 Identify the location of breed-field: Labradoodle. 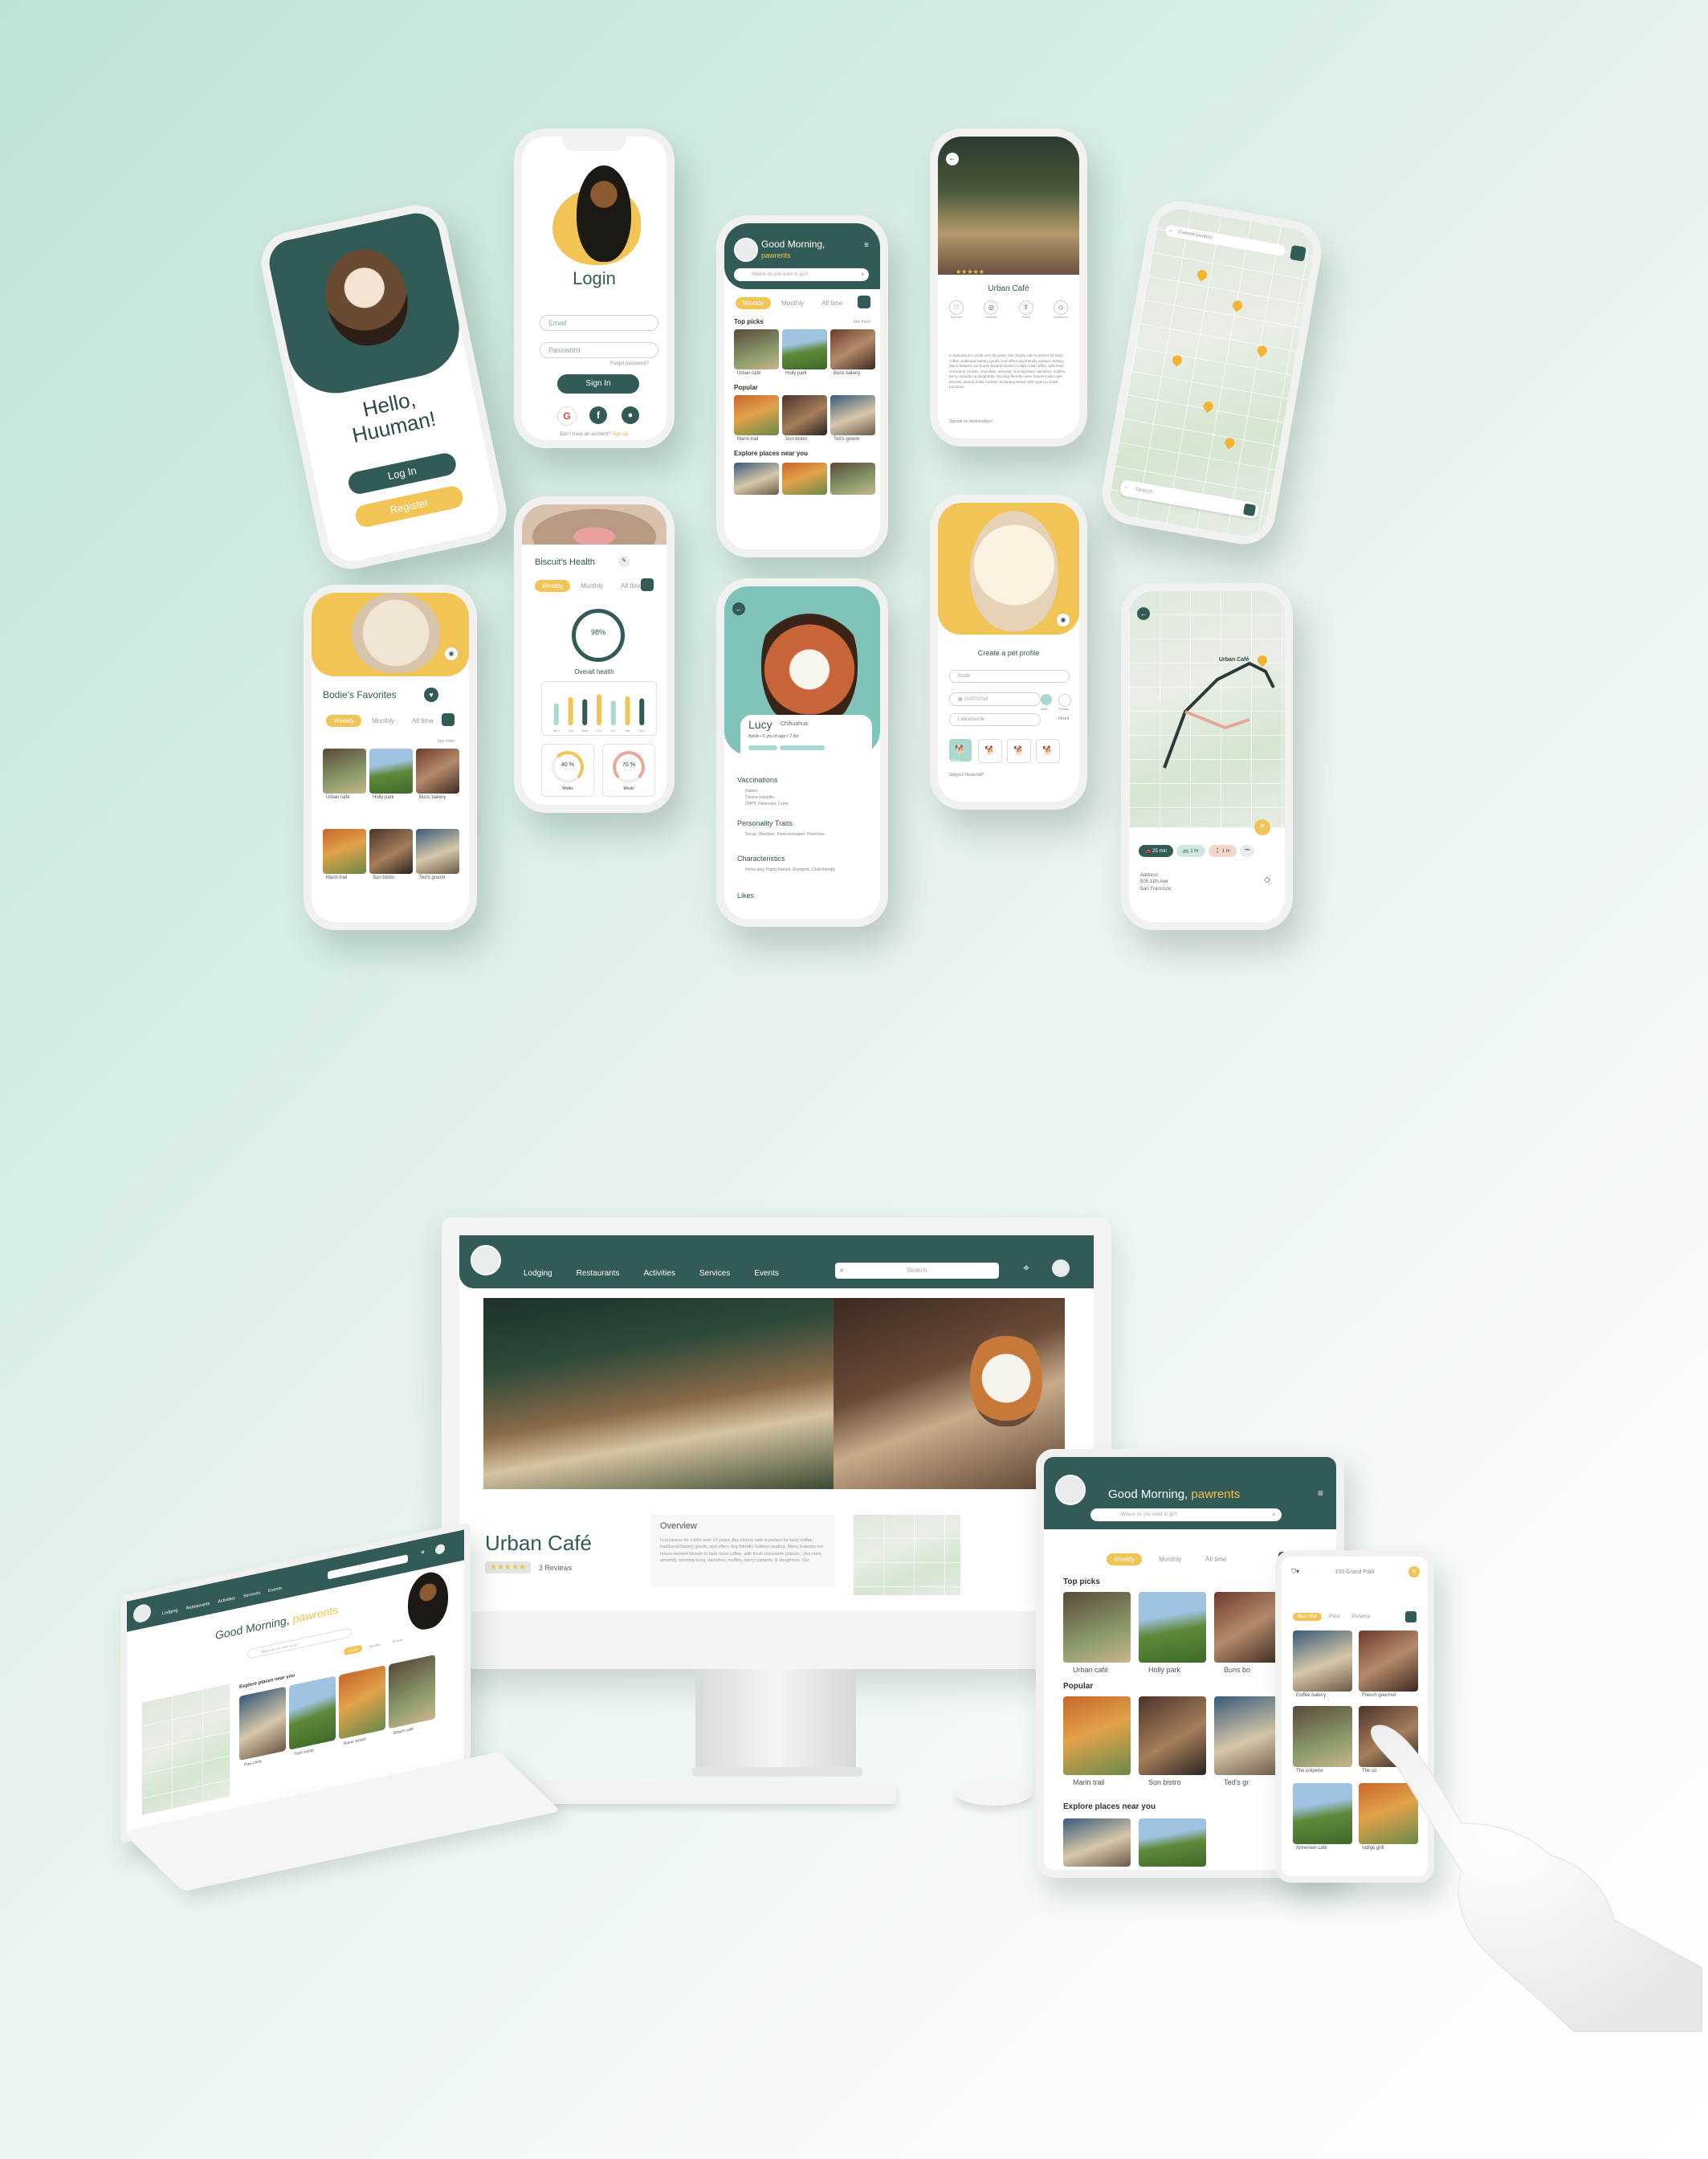
(995, 719).